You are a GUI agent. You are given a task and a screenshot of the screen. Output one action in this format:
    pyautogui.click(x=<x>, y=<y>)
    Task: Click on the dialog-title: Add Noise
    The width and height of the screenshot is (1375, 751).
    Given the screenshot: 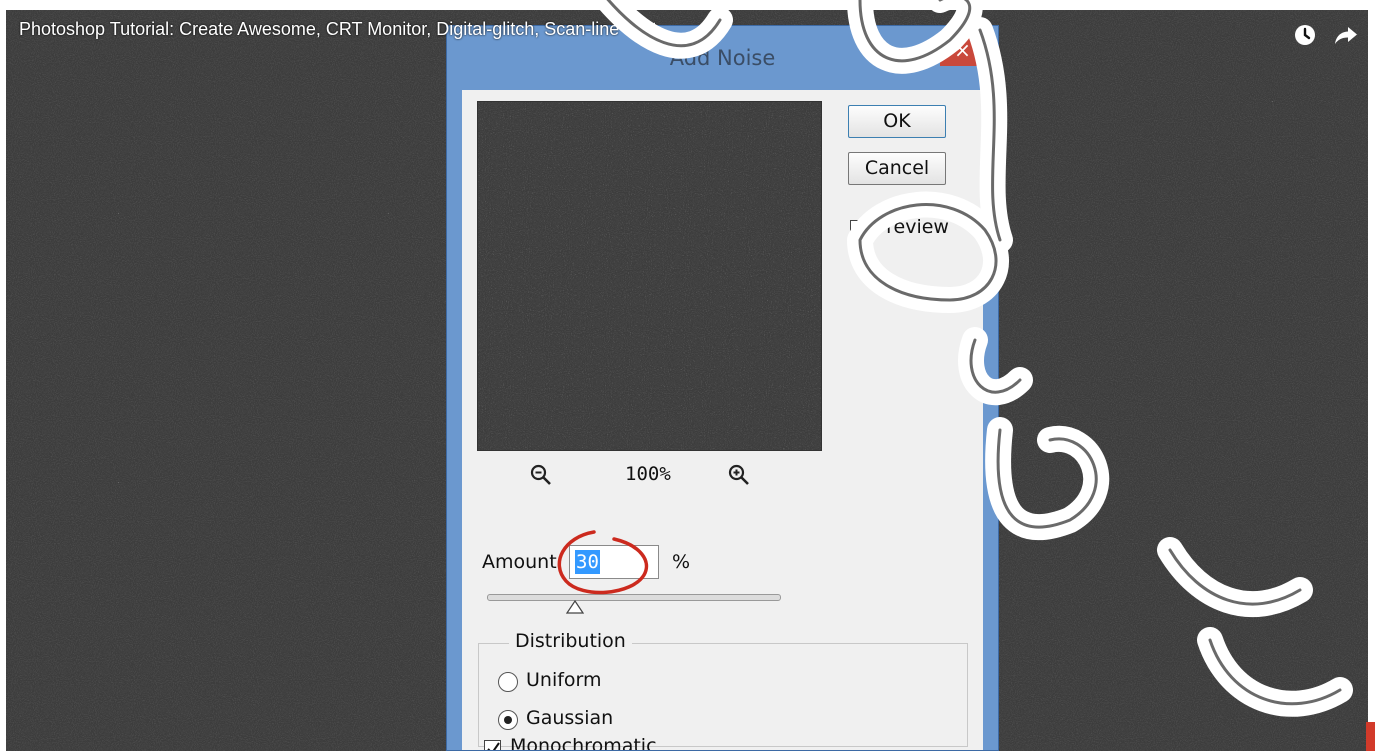 What is the action you would take?
    pyautogui.click(x=722, y=58)
    